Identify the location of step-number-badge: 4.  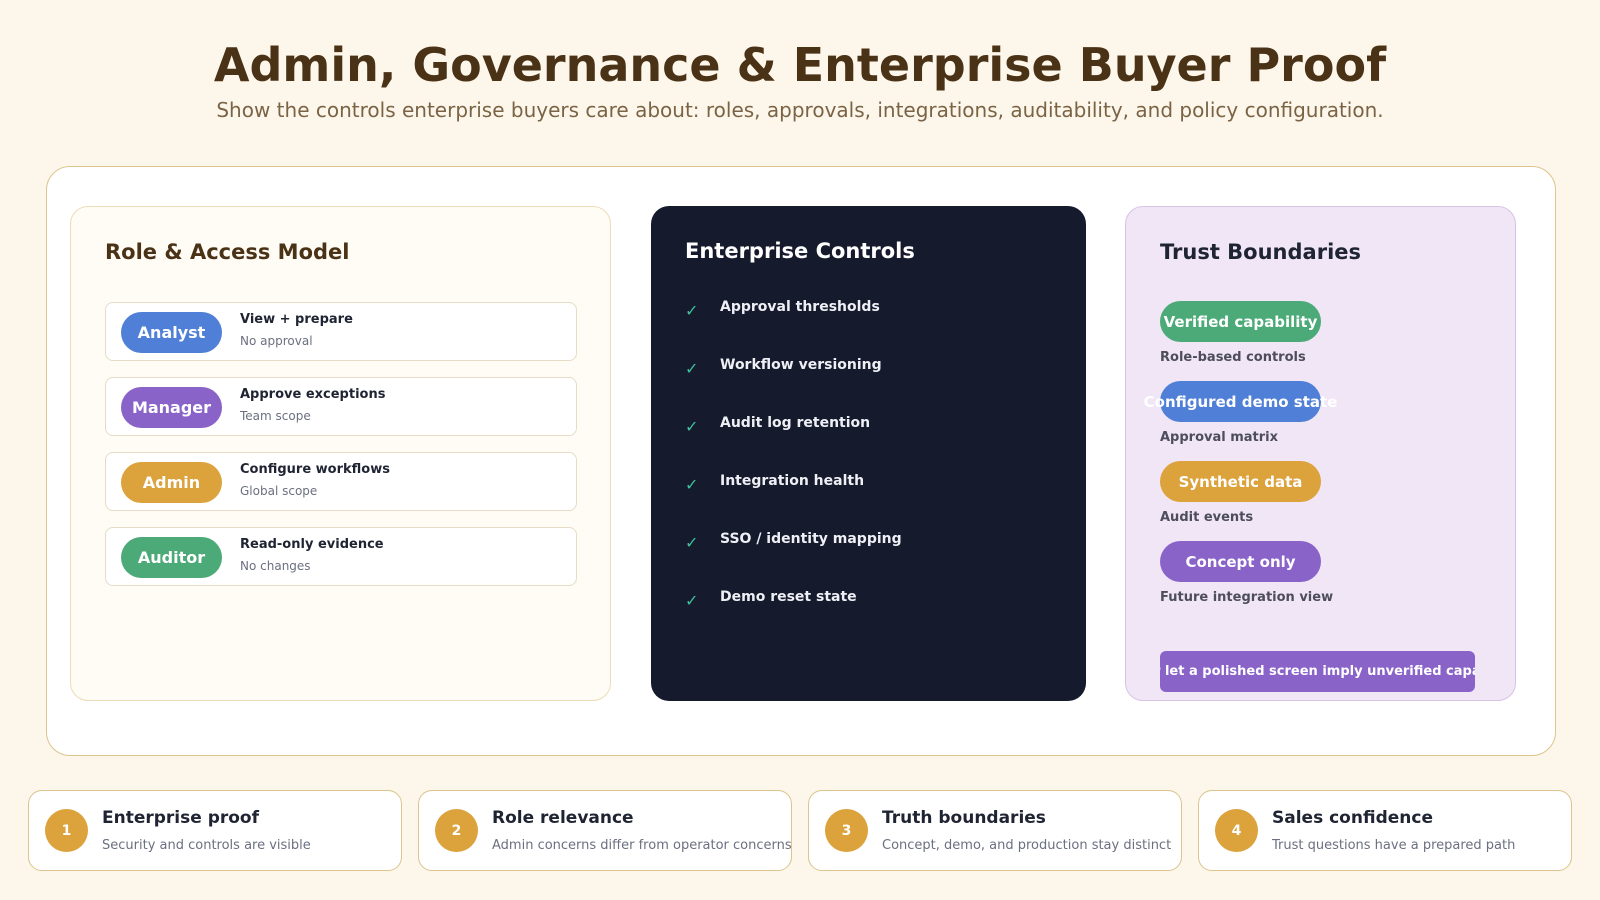
(1236, 830).